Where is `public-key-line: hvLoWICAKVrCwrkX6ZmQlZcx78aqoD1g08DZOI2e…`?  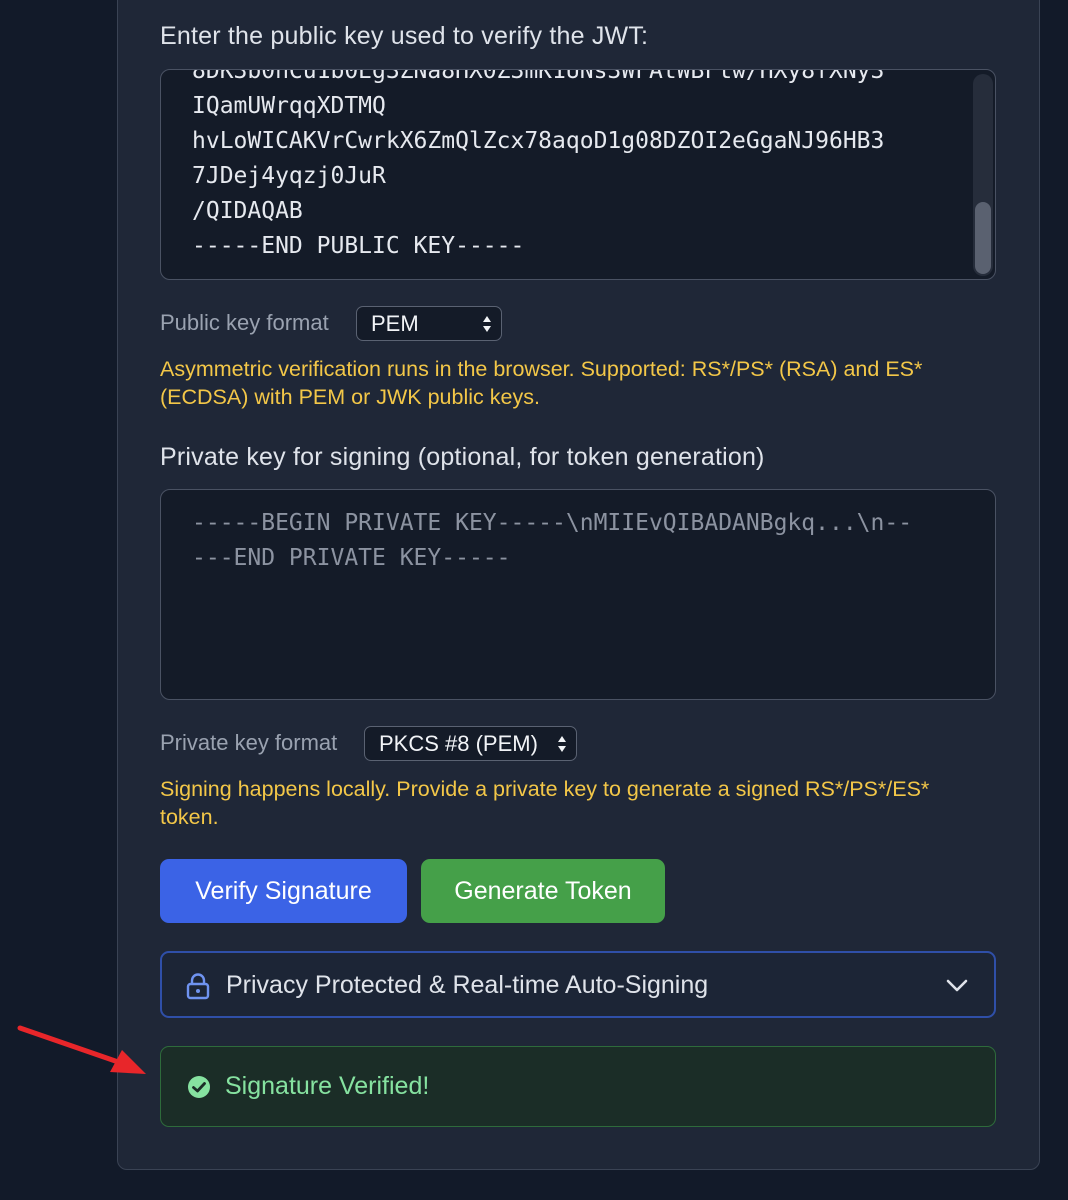
public-key-line: hvLoWICAKVrCwrkX6ZmQlZcx78aqoD1g08DZOI2e… is located at coordinates (538, 141).